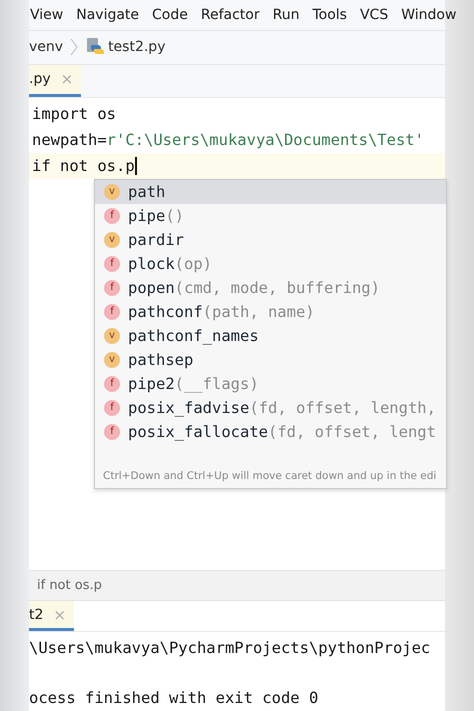 The height and width of the screenshot is (711, 474). Describe the element at coordinates (46, 47) in the screenshot. I see `breadcrumb-item: venv` at that location.